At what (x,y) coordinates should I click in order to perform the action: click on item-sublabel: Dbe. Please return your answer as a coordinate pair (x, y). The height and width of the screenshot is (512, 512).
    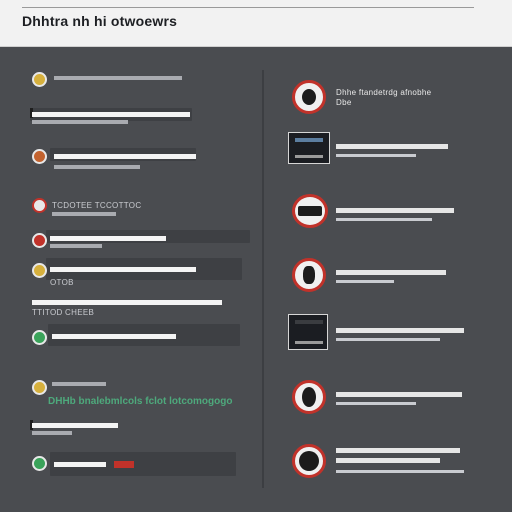
    Looking at the image, I should click on (344, 102).